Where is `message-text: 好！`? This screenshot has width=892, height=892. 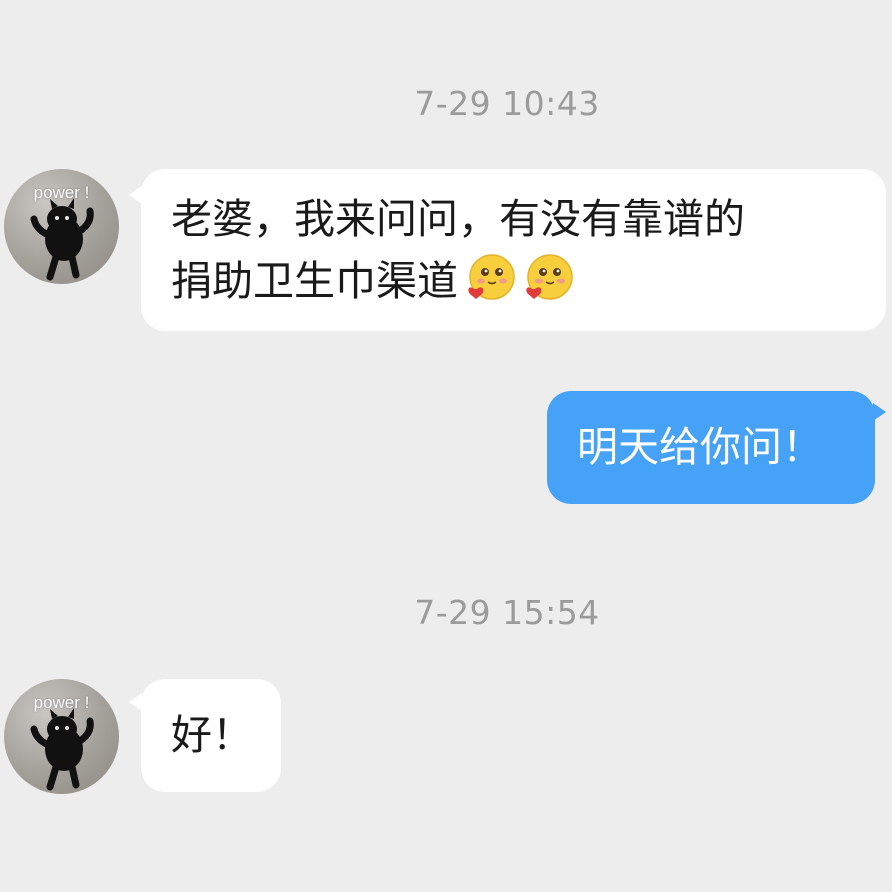
message-text: 好！ is located at coordinates (212, 735).